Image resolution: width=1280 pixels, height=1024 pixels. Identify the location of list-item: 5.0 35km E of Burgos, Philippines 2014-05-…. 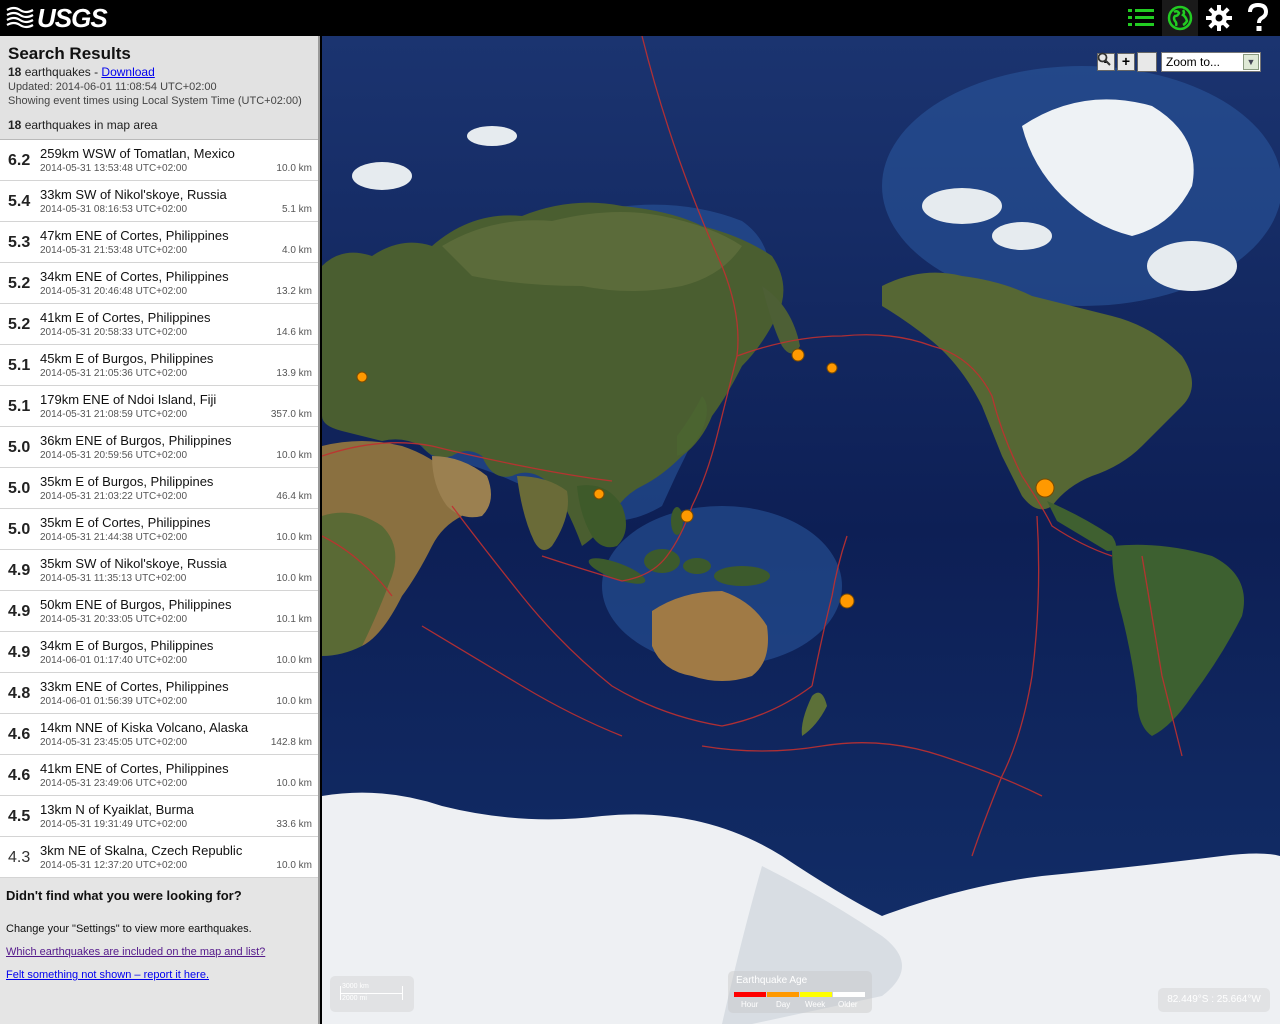
(159, 488).